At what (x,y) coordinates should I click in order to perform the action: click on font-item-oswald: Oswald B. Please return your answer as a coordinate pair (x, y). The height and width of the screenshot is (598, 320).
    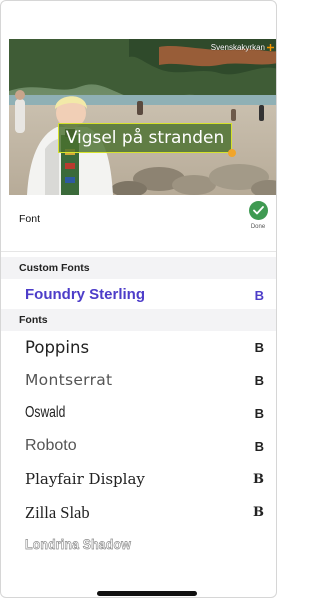
    Looking at the image, I should click on (138, 415).